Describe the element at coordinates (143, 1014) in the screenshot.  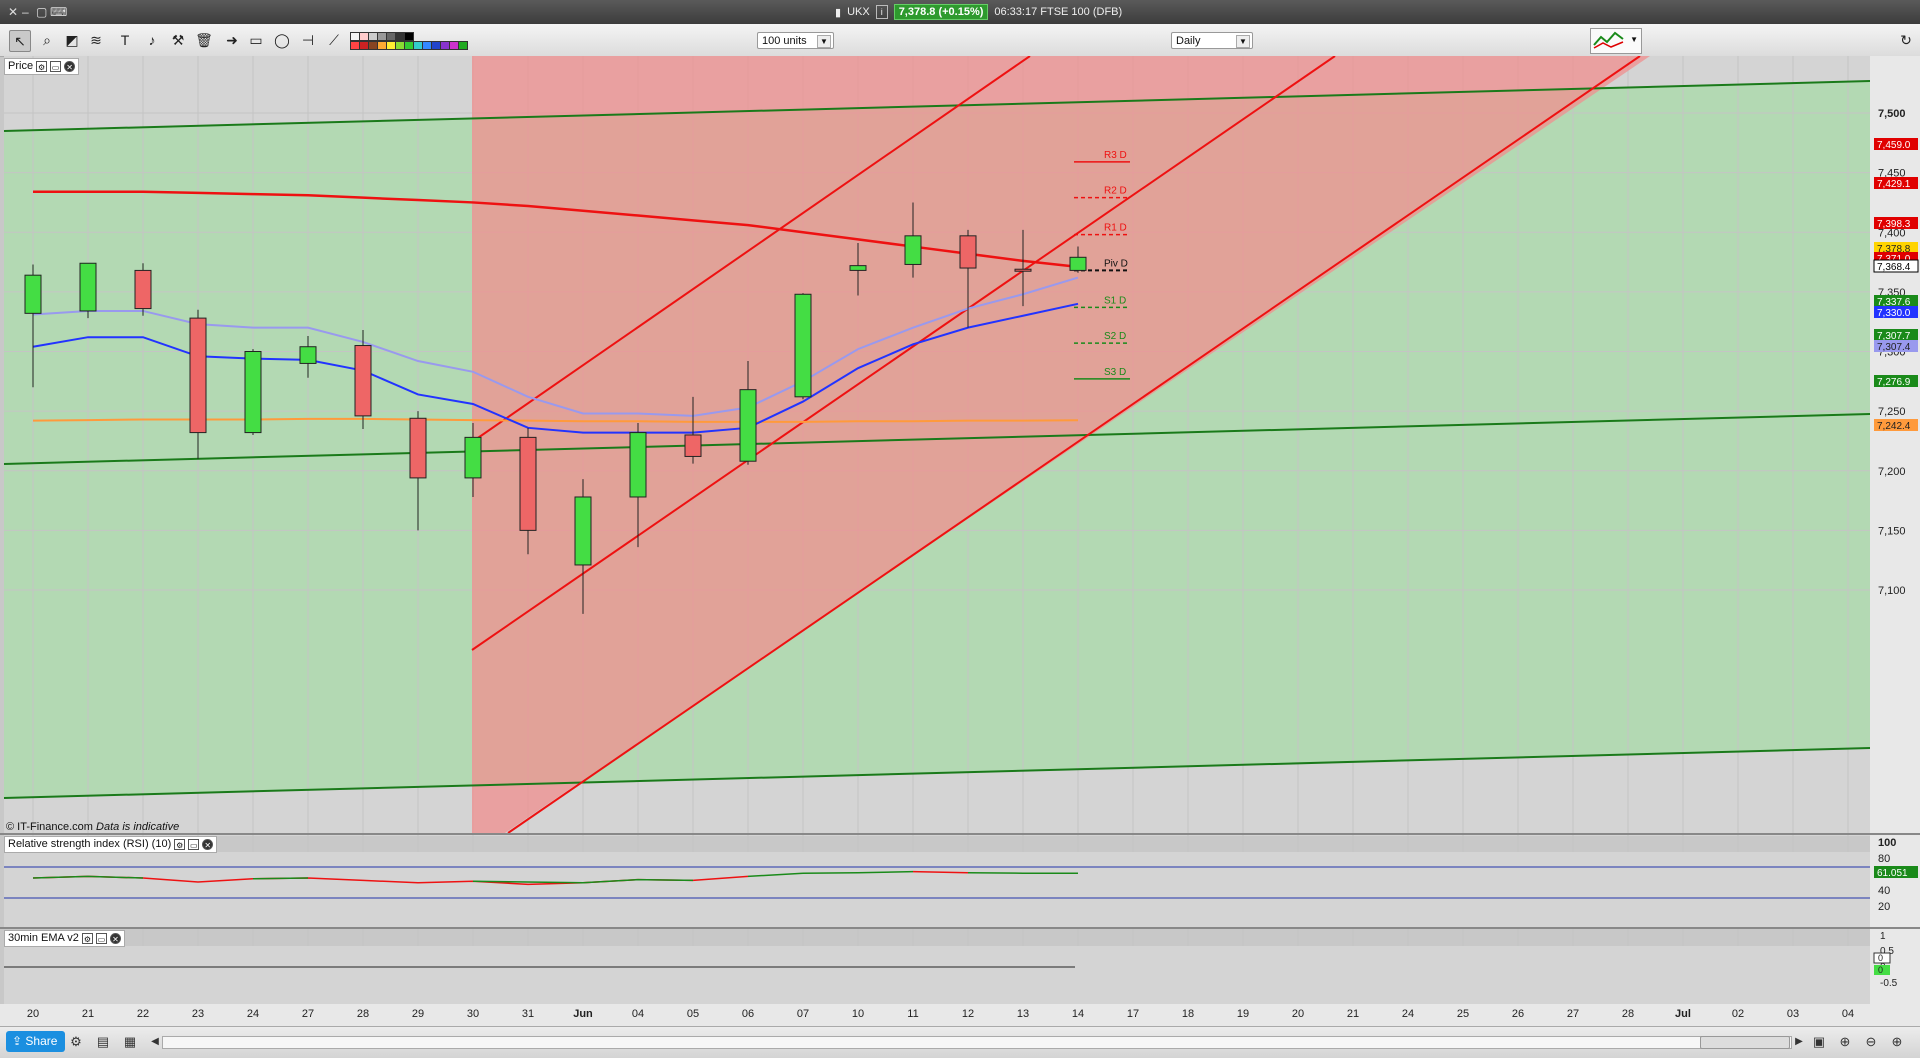
I see `date-axis-label: 22` at that location.